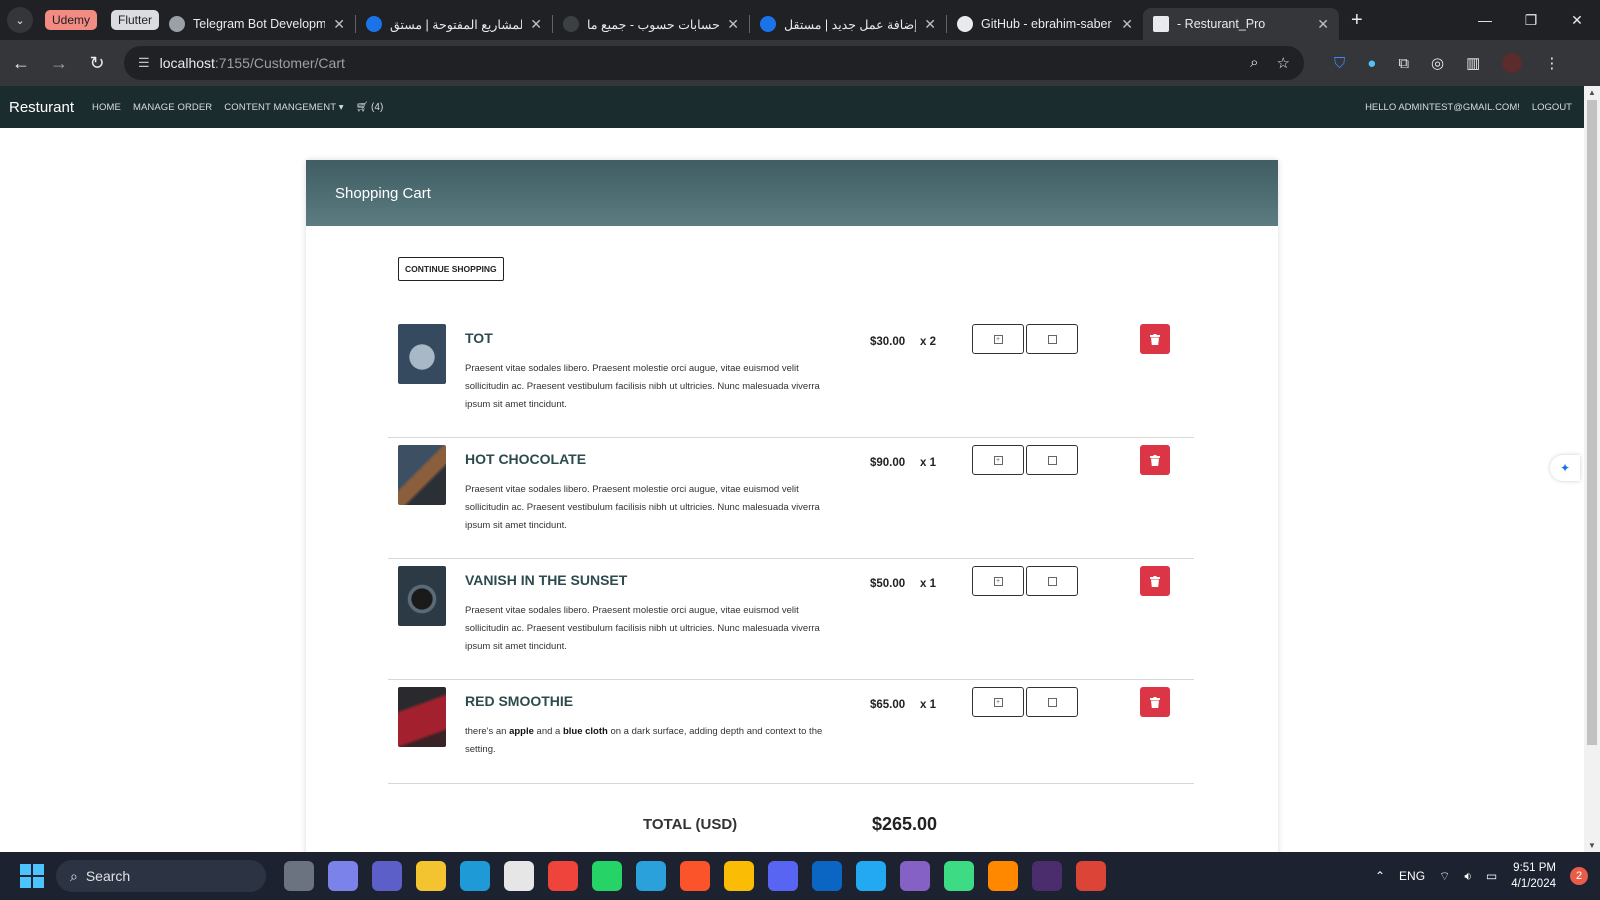  Describe the element at coordinates (705, 63) in the screenshot. I see `url-text: localhost:7155/Customer/Cart` at that location.